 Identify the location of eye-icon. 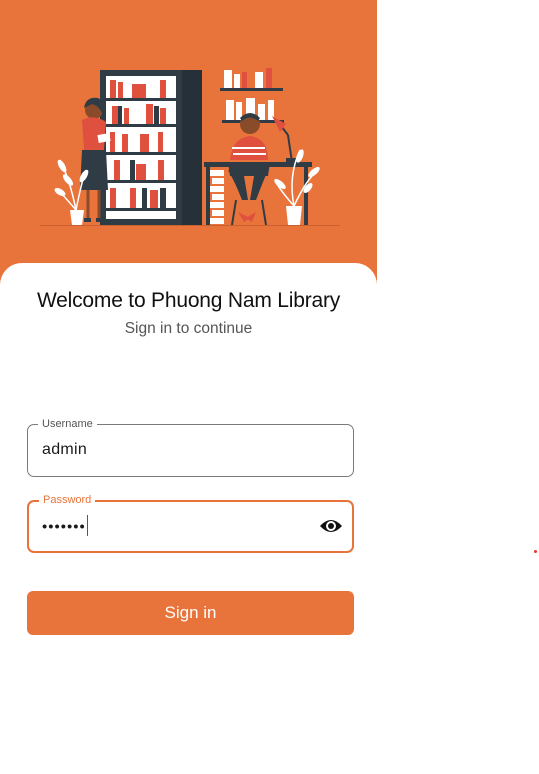
(331, 526).